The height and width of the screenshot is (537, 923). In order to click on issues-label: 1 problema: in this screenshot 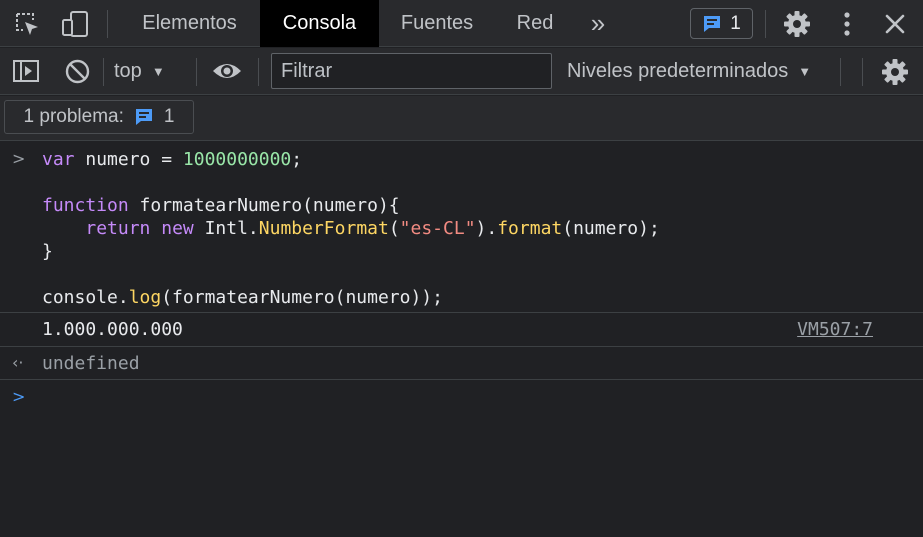, I will do `click(73, 116)`.